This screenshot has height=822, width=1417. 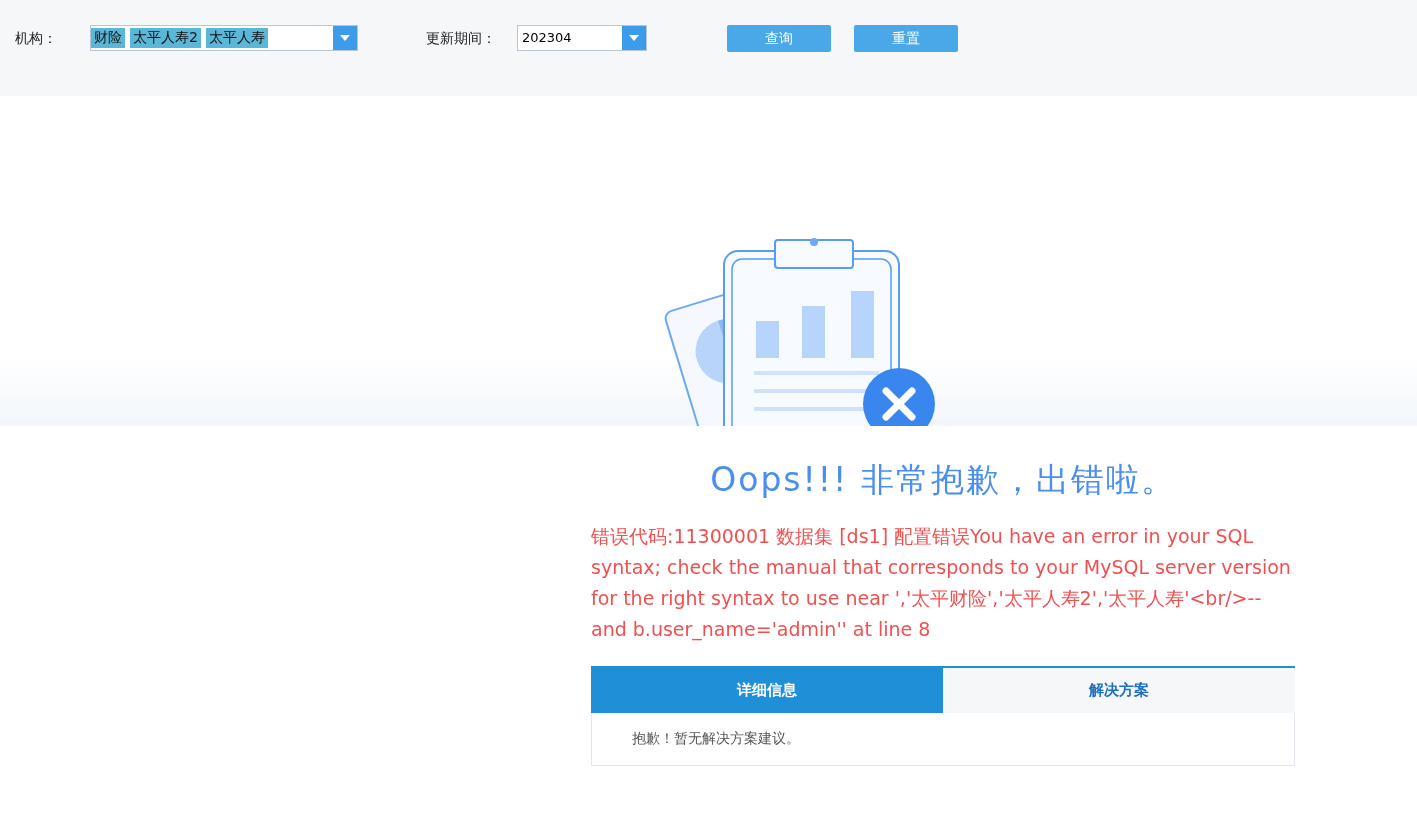 I want to click on period-label: 更新期间：, so click(x=461, y=38).